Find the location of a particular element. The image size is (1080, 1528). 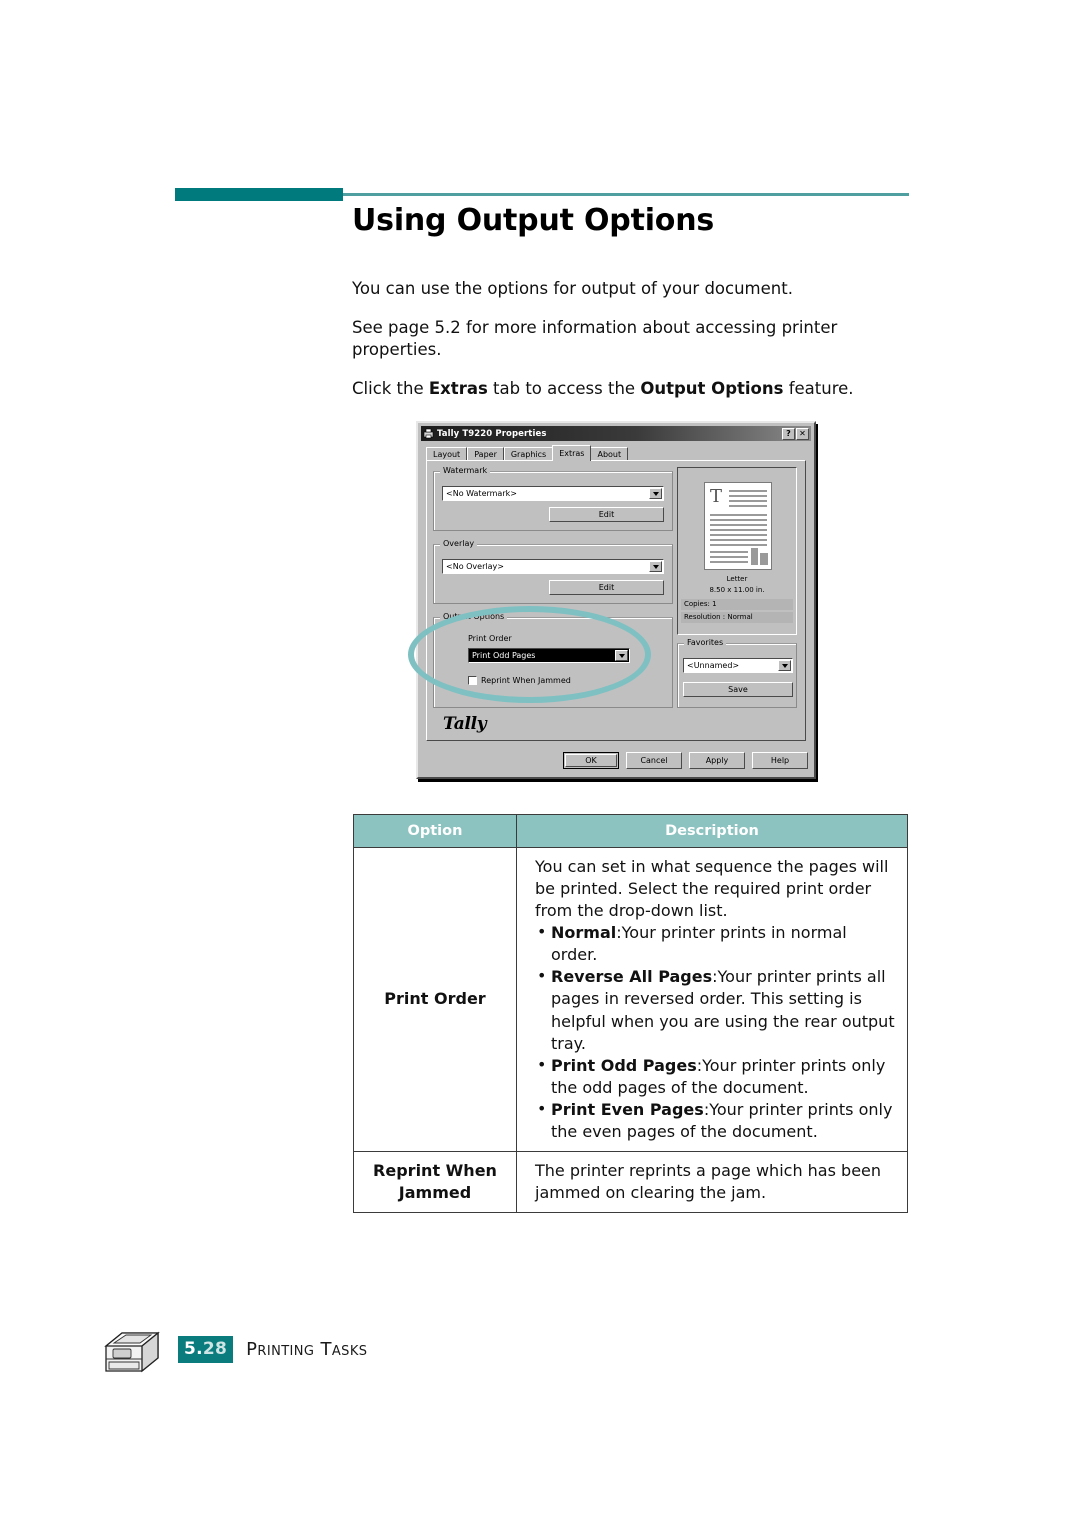

printer-icon is located at coordinates (133, 1349).